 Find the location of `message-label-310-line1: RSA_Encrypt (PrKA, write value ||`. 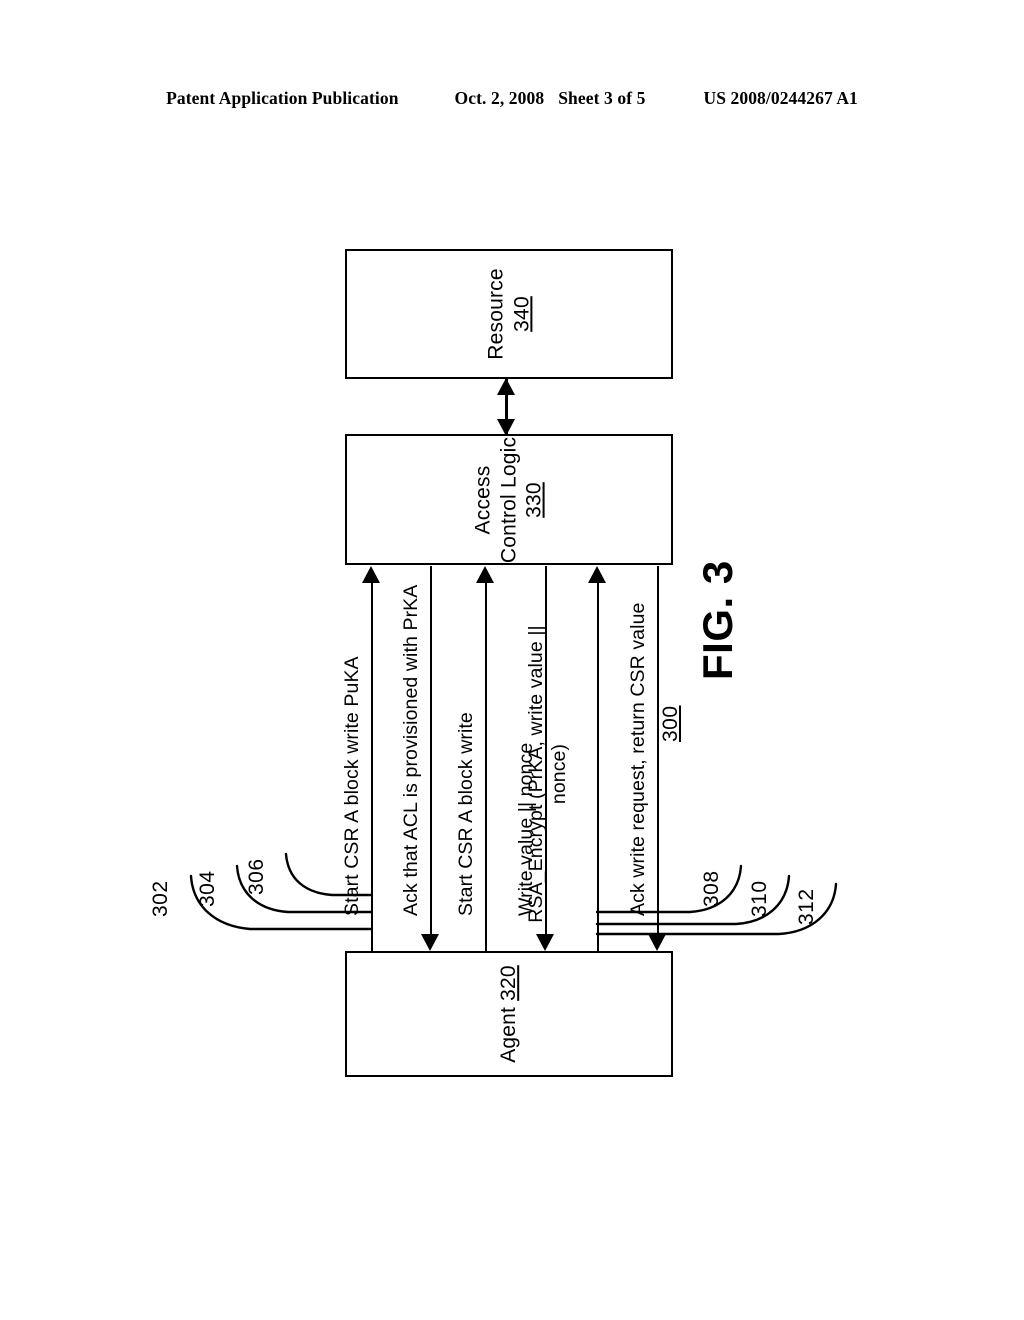

message-label-310-line1: RSA_Encrypt (PrKA, write value || is located at coordinates (536, 774).